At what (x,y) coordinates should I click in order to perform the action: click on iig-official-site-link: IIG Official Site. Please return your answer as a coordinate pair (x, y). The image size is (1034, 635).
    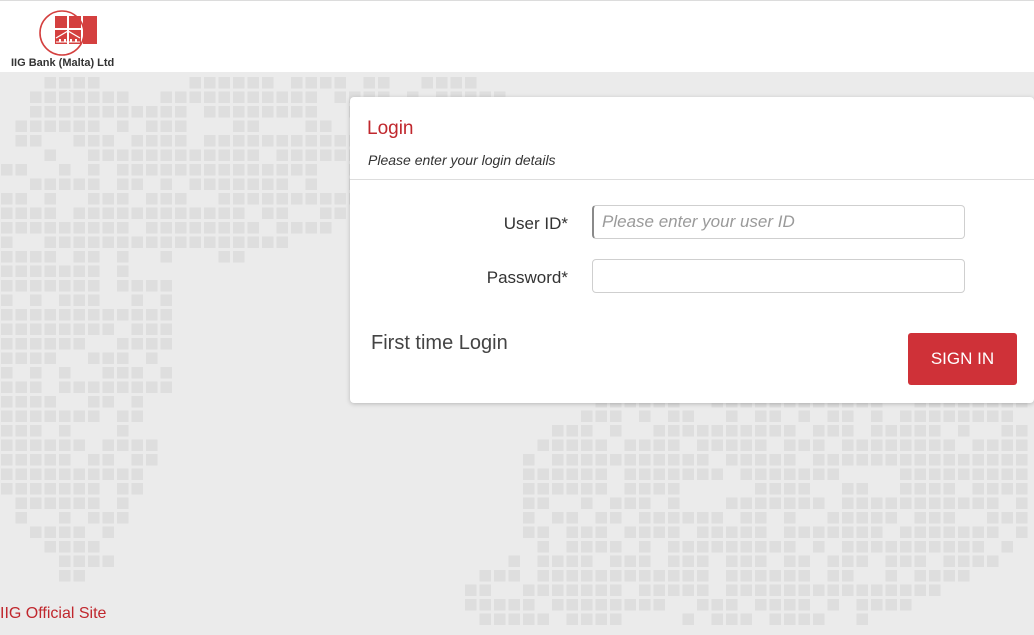
    Looking at the image, I should click on (53, 614).